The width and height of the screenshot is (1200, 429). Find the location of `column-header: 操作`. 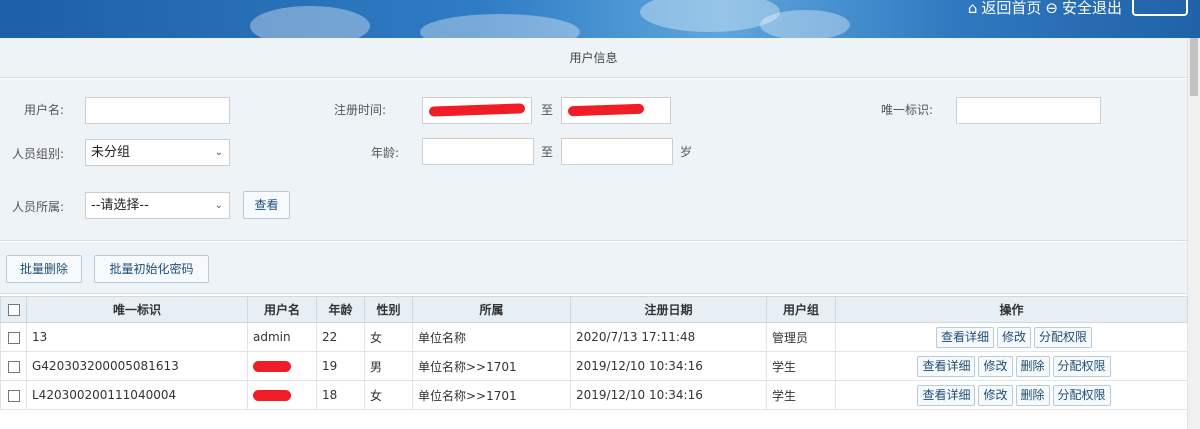

column-header: 操作 is located at coordinates (1011, 309).